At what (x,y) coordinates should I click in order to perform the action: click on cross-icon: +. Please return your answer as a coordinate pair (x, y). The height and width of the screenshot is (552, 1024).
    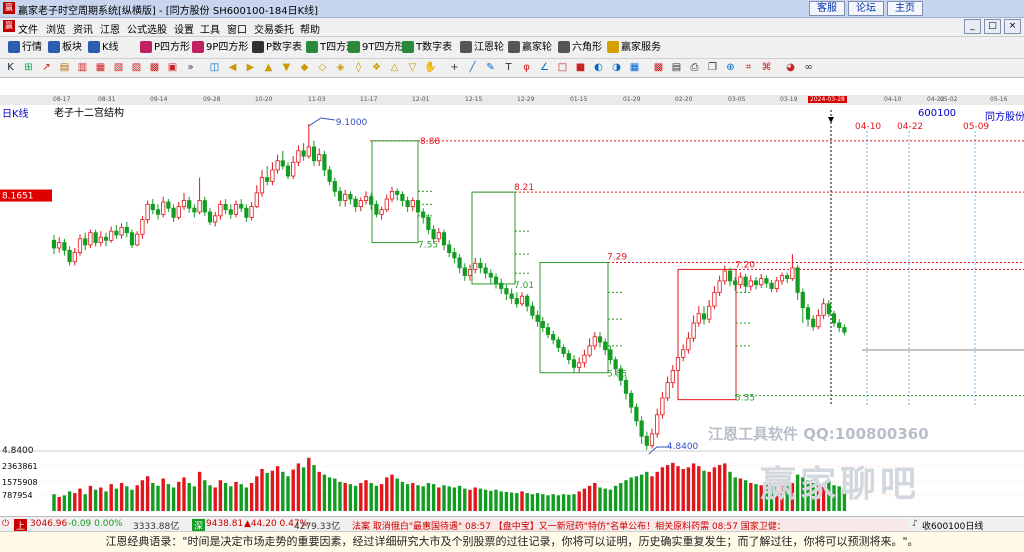
    Looking at the image, I should click on (454, 67).